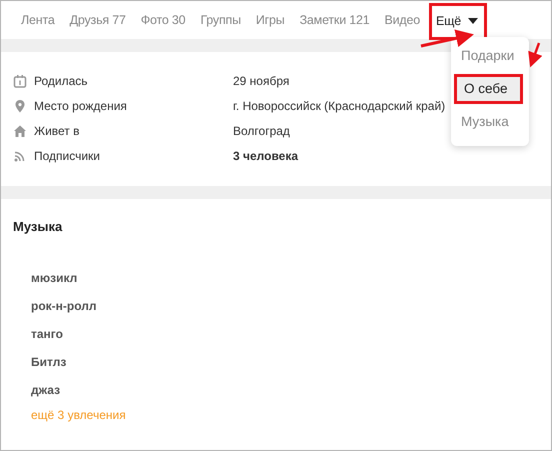  I want to click on info-label: Родилась, so click(61, 81).